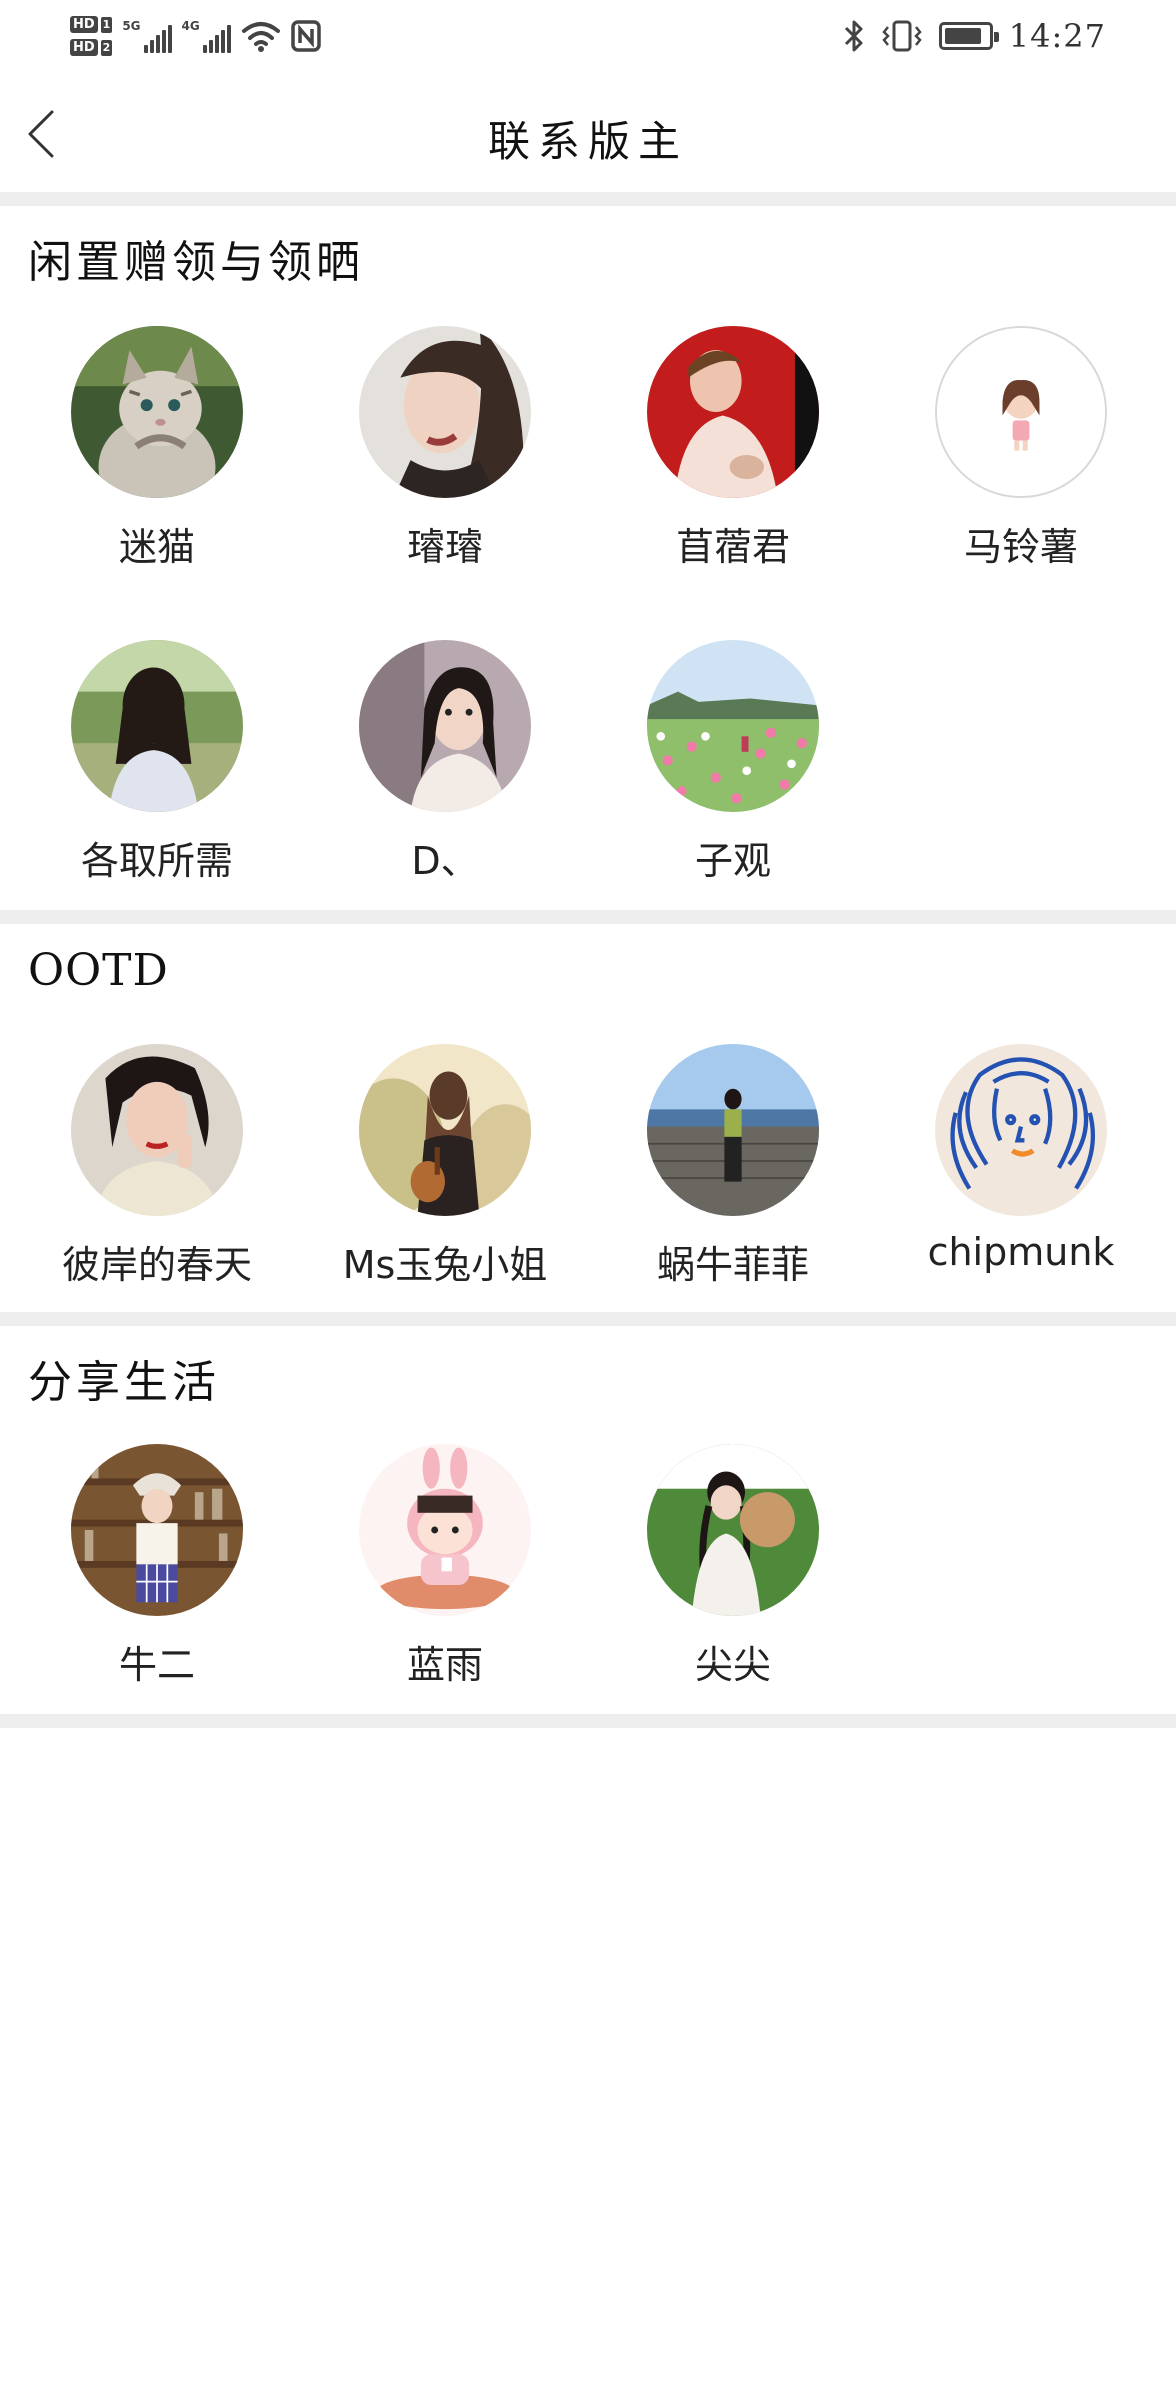 This screenshot has height=2400, width=1176. I want to click on moderator-name: 各取所需, so click(156, 861).